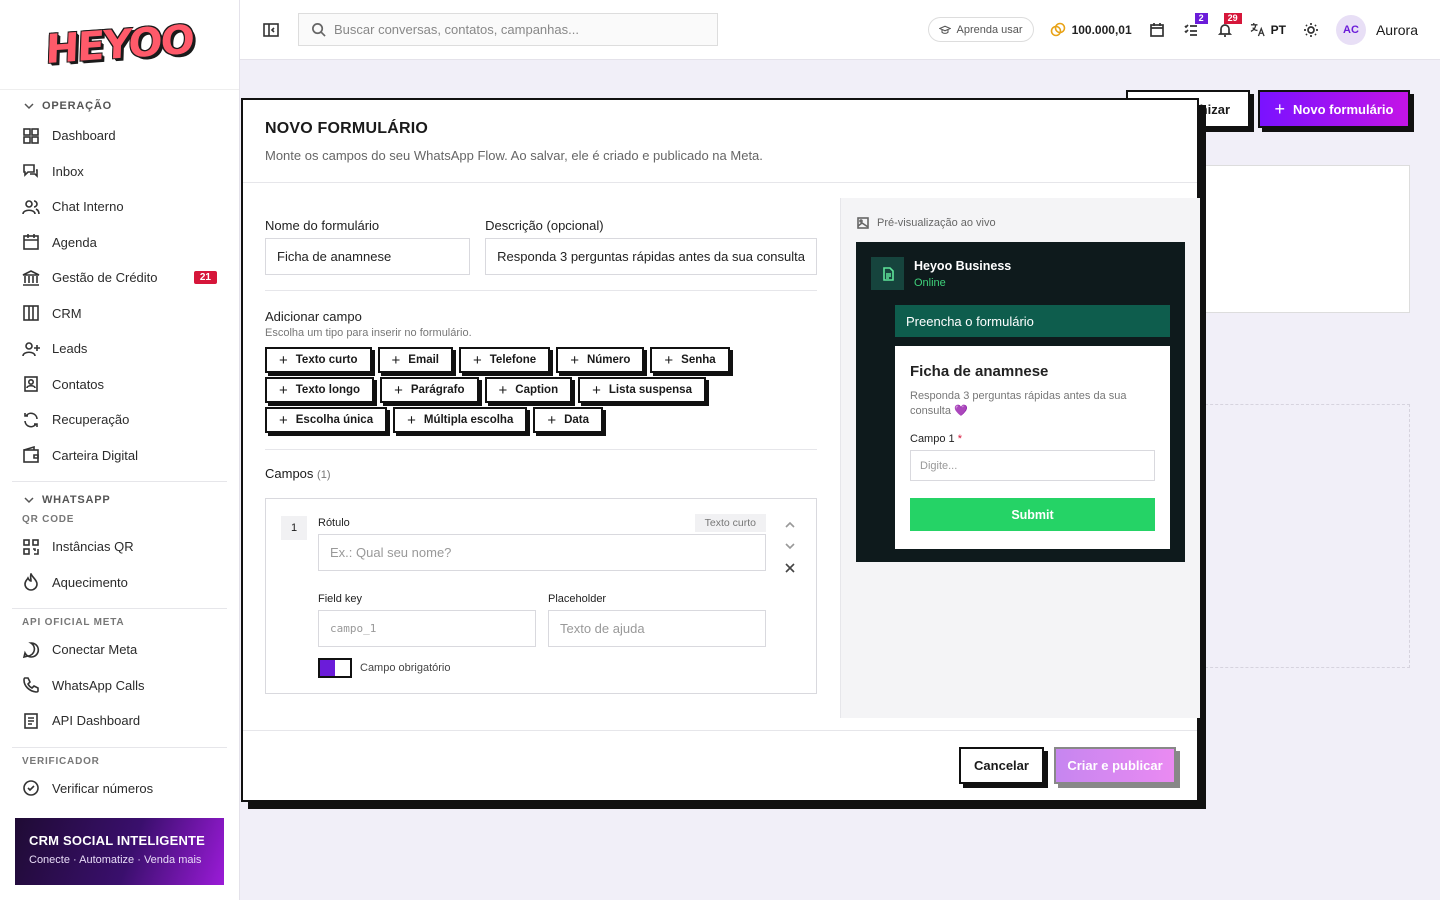  Describe the element at coordinates (513, 360) in the screenshot. I see `chip-label: Telefone` at that location.